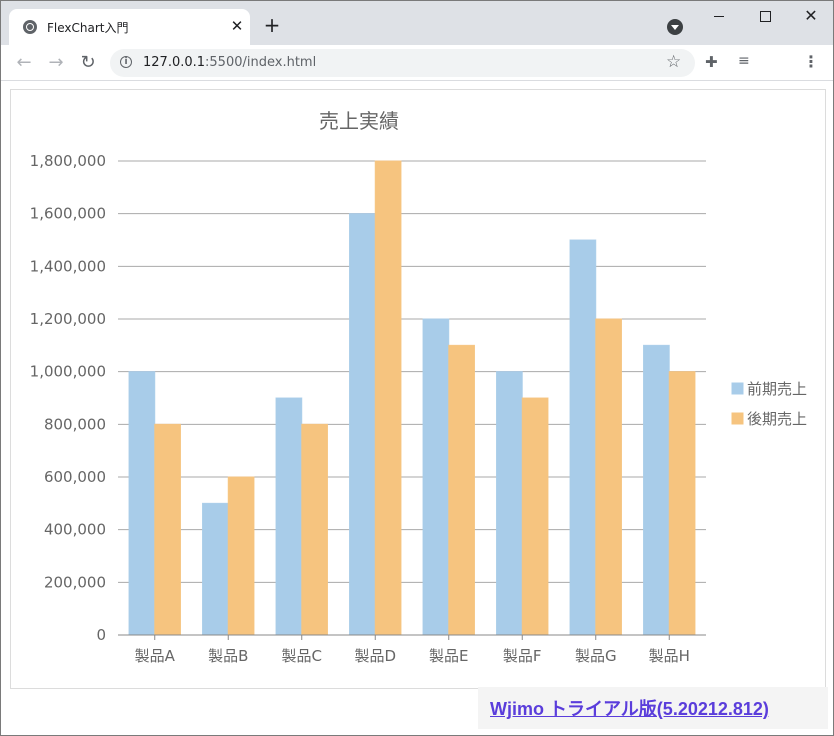 Image resolution: width=834 pixels, height=736 pixels. I want to click on plus-icon: +, so click(272, 25).